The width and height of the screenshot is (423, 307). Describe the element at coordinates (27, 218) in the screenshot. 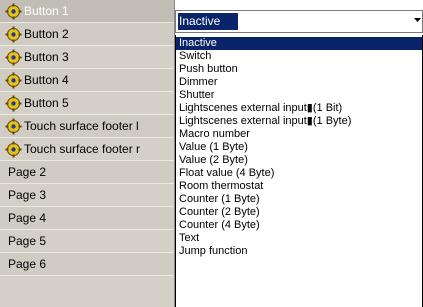

I see `list-item-label: Page 4` at that location.